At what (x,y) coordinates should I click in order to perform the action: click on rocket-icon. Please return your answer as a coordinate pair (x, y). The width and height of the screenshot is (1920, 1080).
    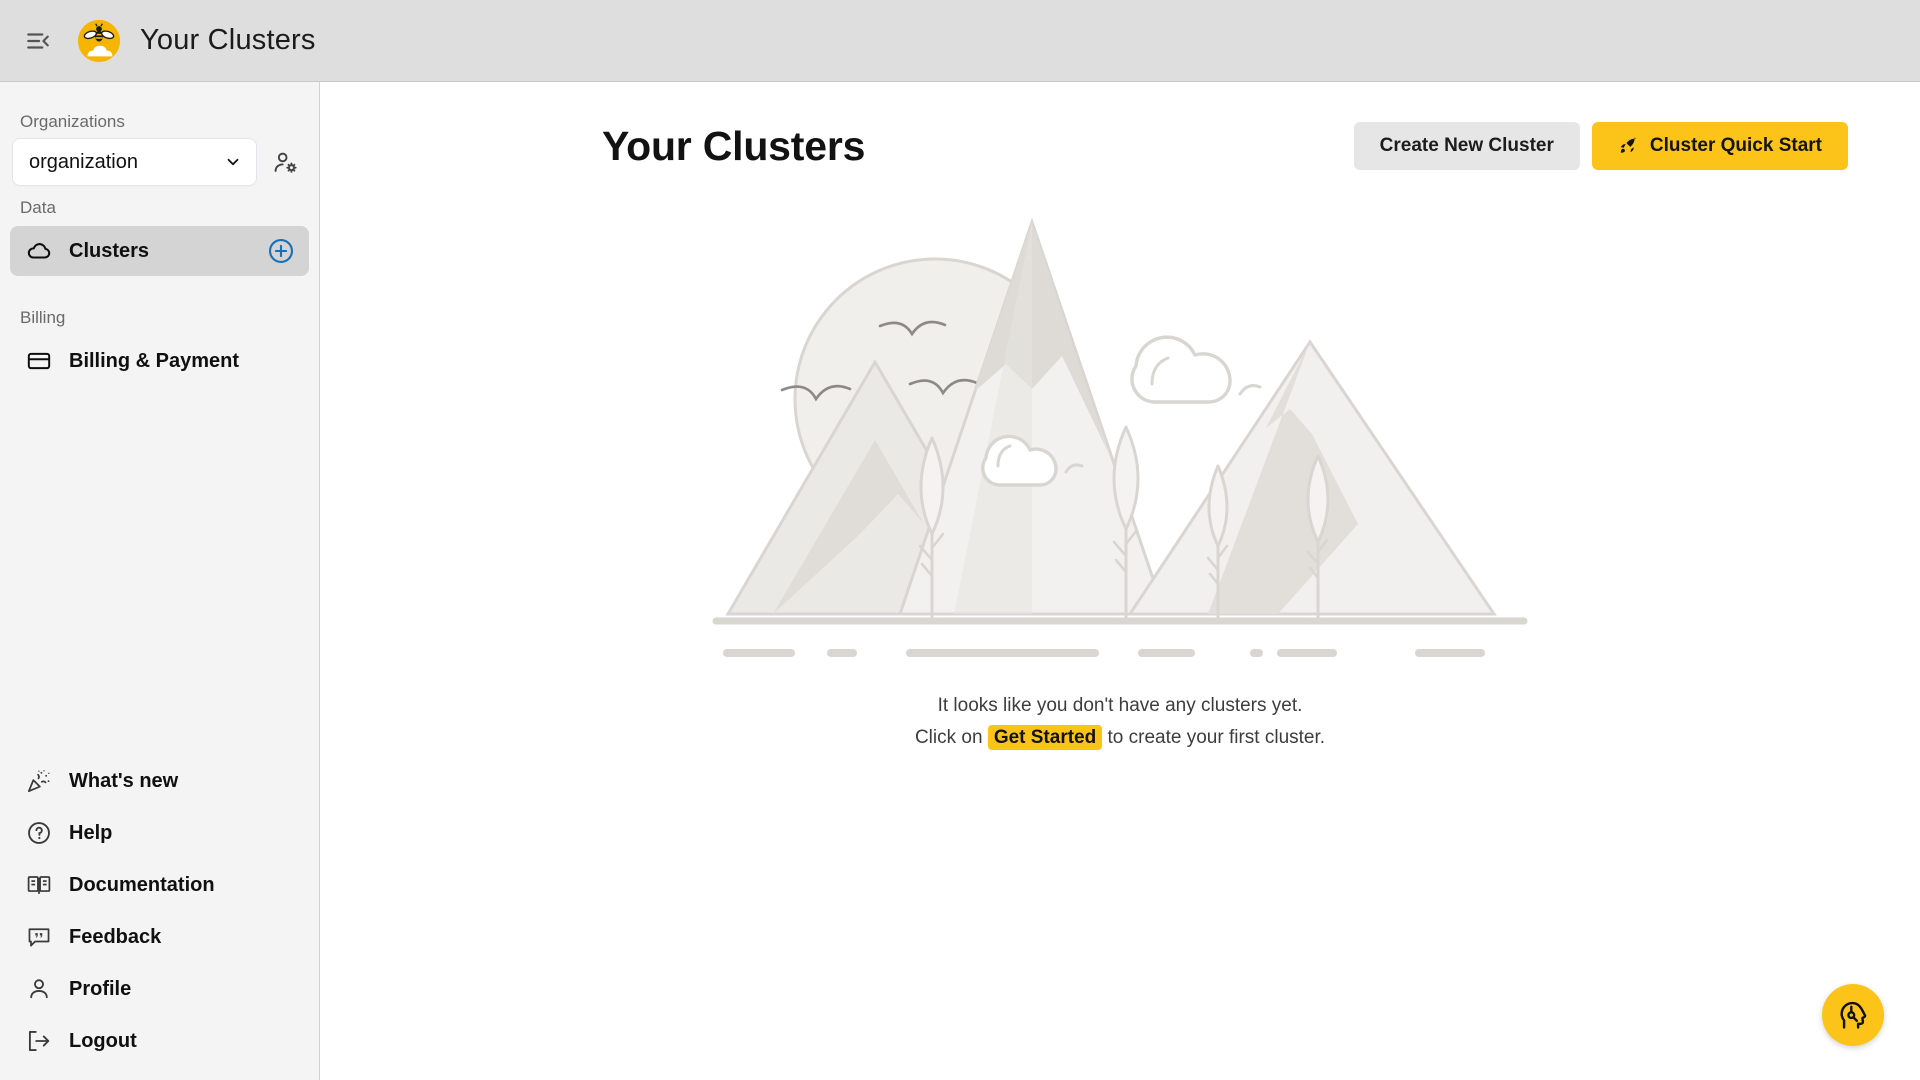
    Looking at the image, I should click on (1628, 144).